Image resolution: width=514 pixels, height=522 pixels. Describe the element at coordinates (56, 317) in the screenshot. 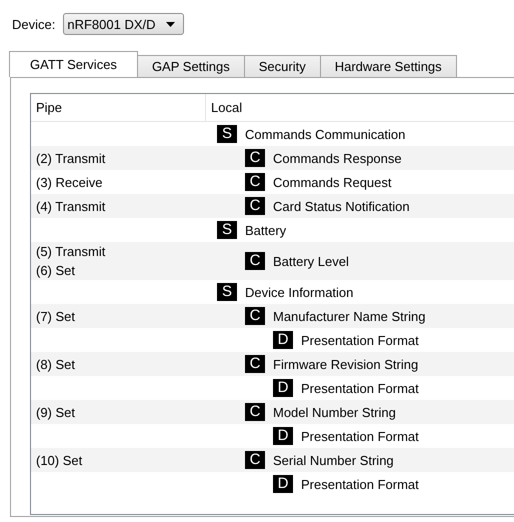

I see `pipe-cell-text: (7) Set` at that location.